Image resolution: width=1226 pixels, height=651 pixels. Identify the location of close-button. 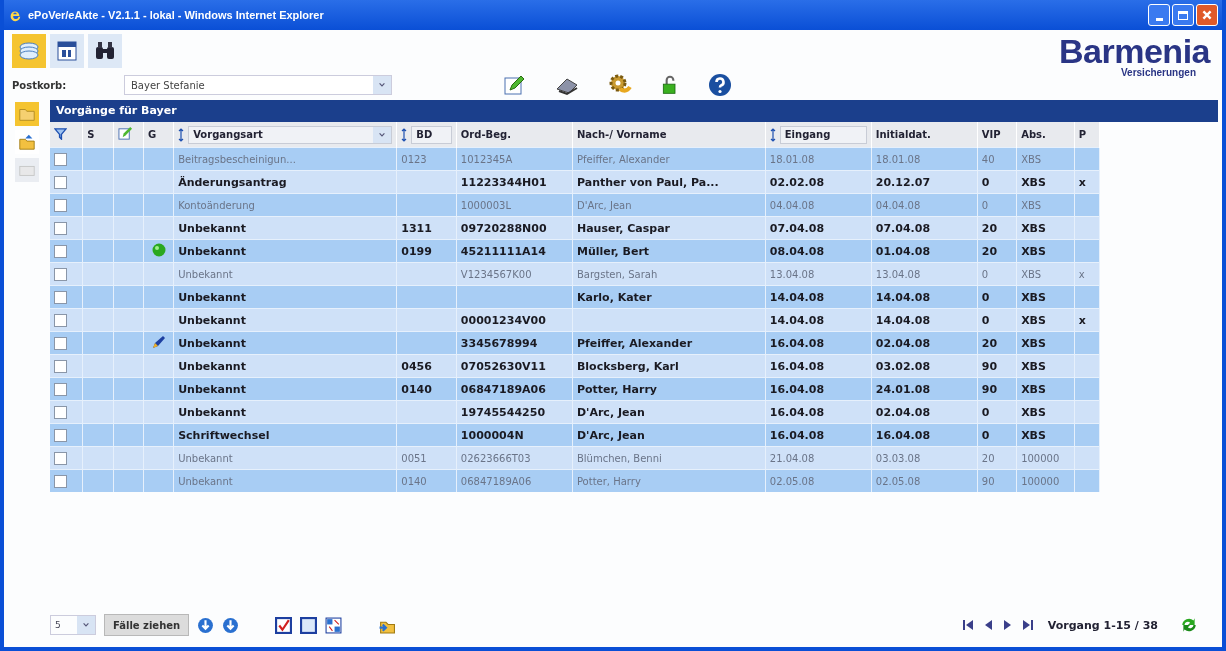
(1207, 15).